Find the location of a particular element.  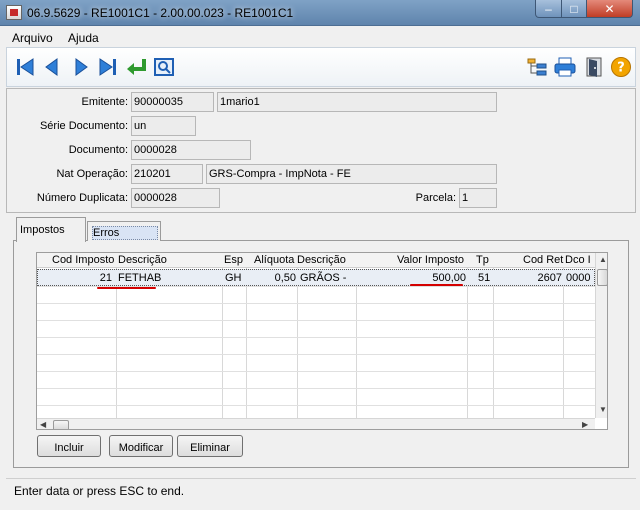

status-message: Enter data or press ESC to end. is located at coordinates (99, 491).